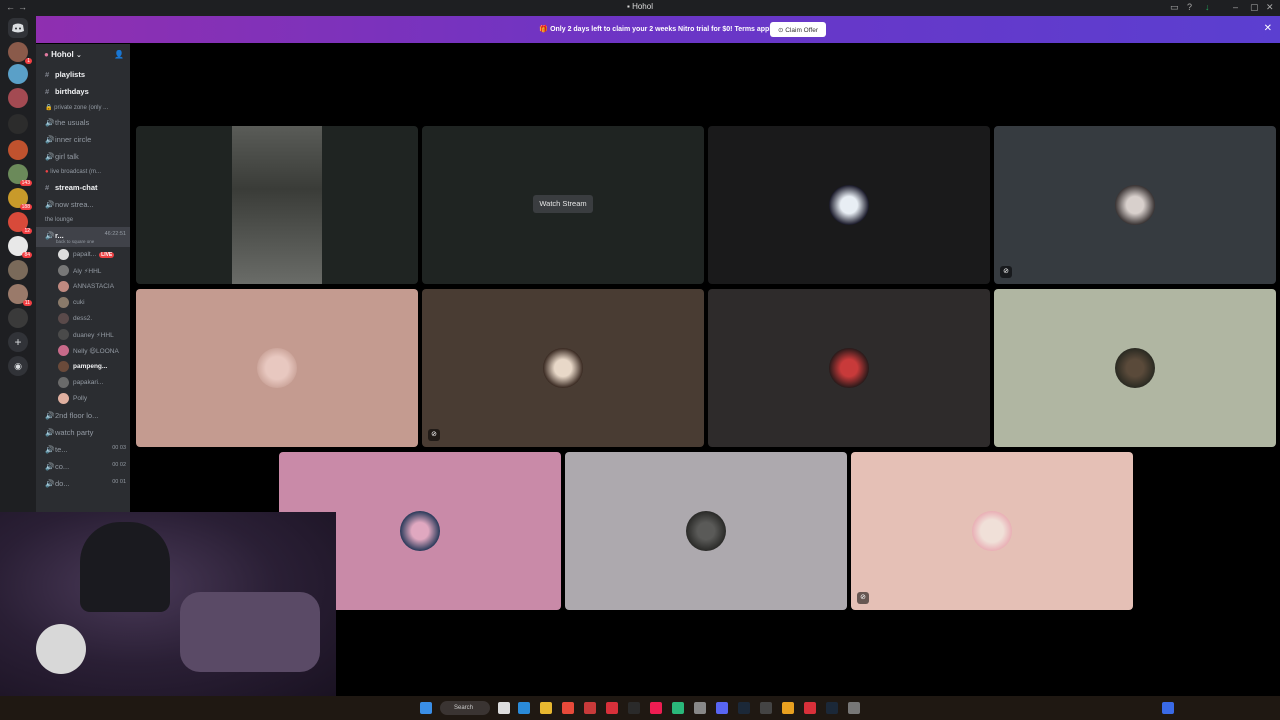  What do you see at coordinates (83, 139) in the screenshot?
I see `voice-channel-inner-circle: 🔊inner circle` at bounding box center [83, 139].